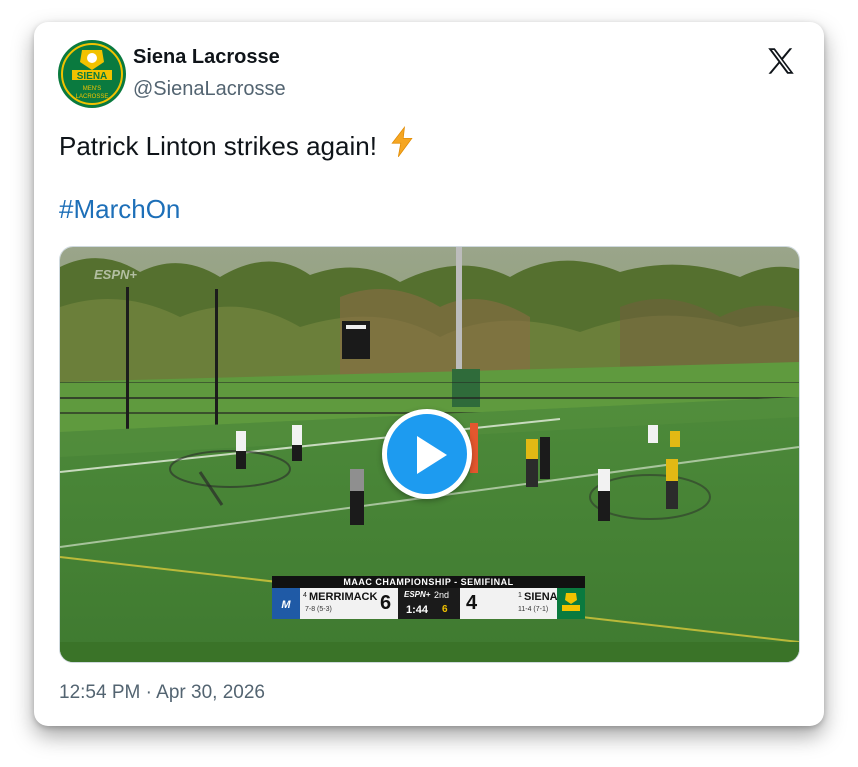 This screenshot has height=767, width=858. What do you see at coordinates (781, 61) in the screenshot?
I see `x-logo-icon` at bounding box center [781, 61].